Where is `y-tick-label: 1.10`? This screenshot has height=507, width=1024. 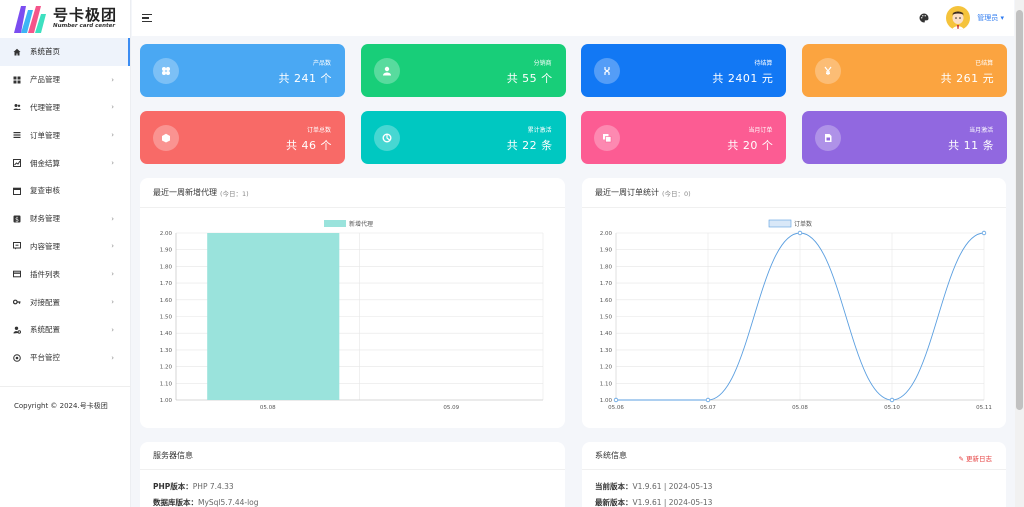
y-tick-label: 1.10 is located at coordinates (166, 384).